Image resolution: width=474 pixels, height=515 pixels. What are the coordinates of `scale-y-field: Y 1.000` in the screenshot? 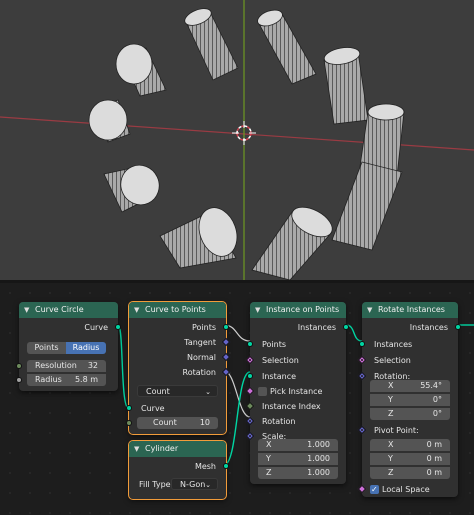 It's located at (298, 459).